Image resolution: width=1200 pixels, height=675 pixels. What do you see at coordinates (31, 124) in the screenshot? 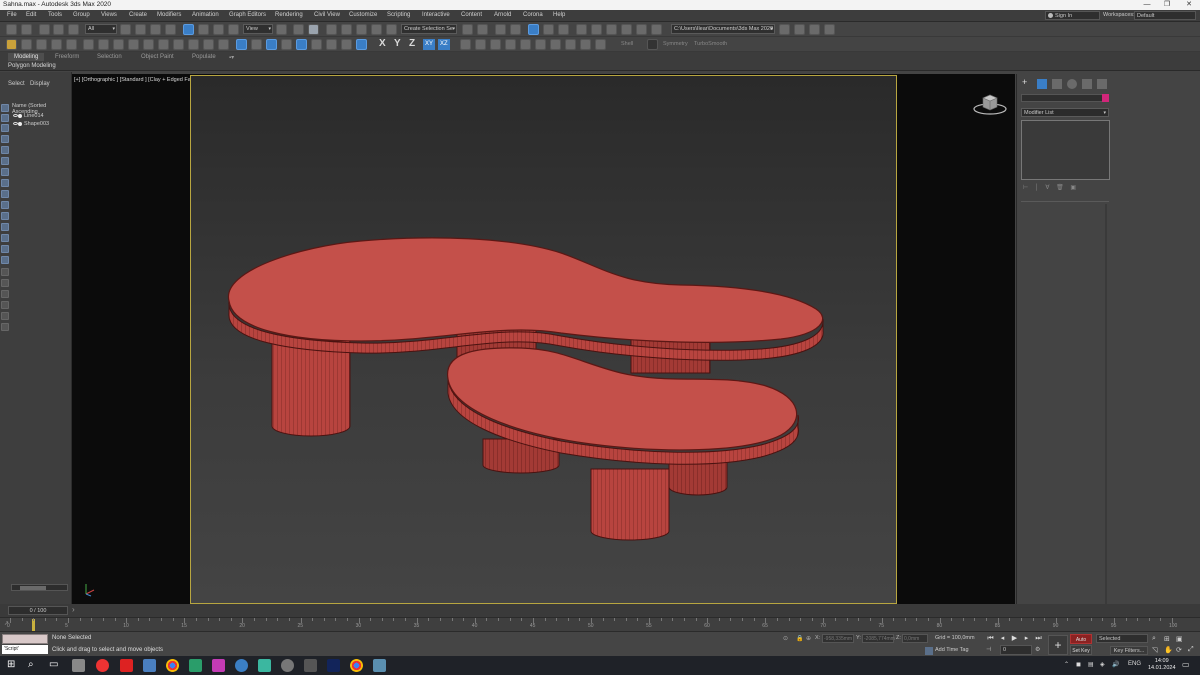
I see `scene-node: Shape003` at bounding box center [31, 124].